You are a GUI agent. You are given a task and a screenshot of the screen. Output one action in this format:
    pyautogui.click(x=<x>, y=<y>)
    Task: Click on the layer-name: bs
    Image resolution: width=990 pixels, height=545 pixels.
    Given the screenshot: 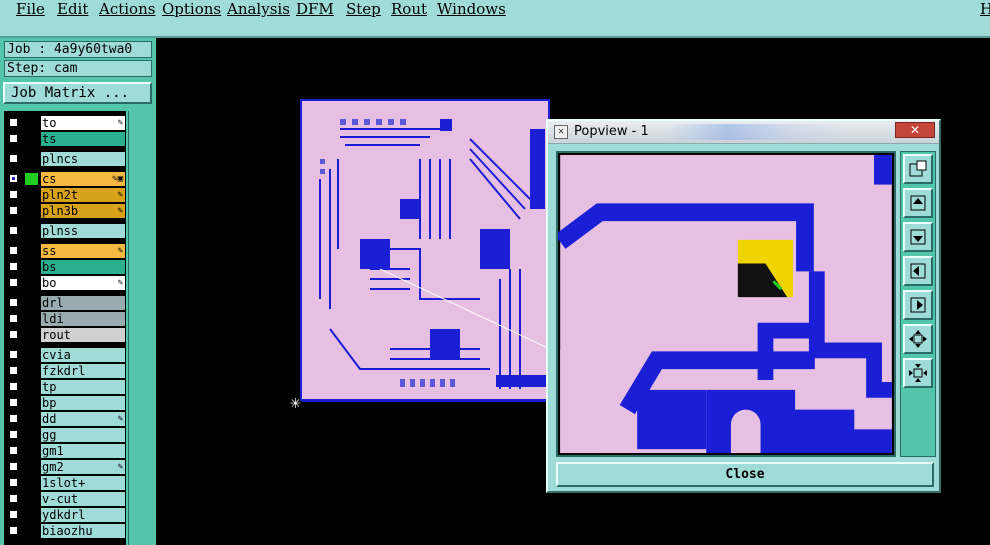 What is the action you would take?
    pyautogui.click(x=83, y=267)
    